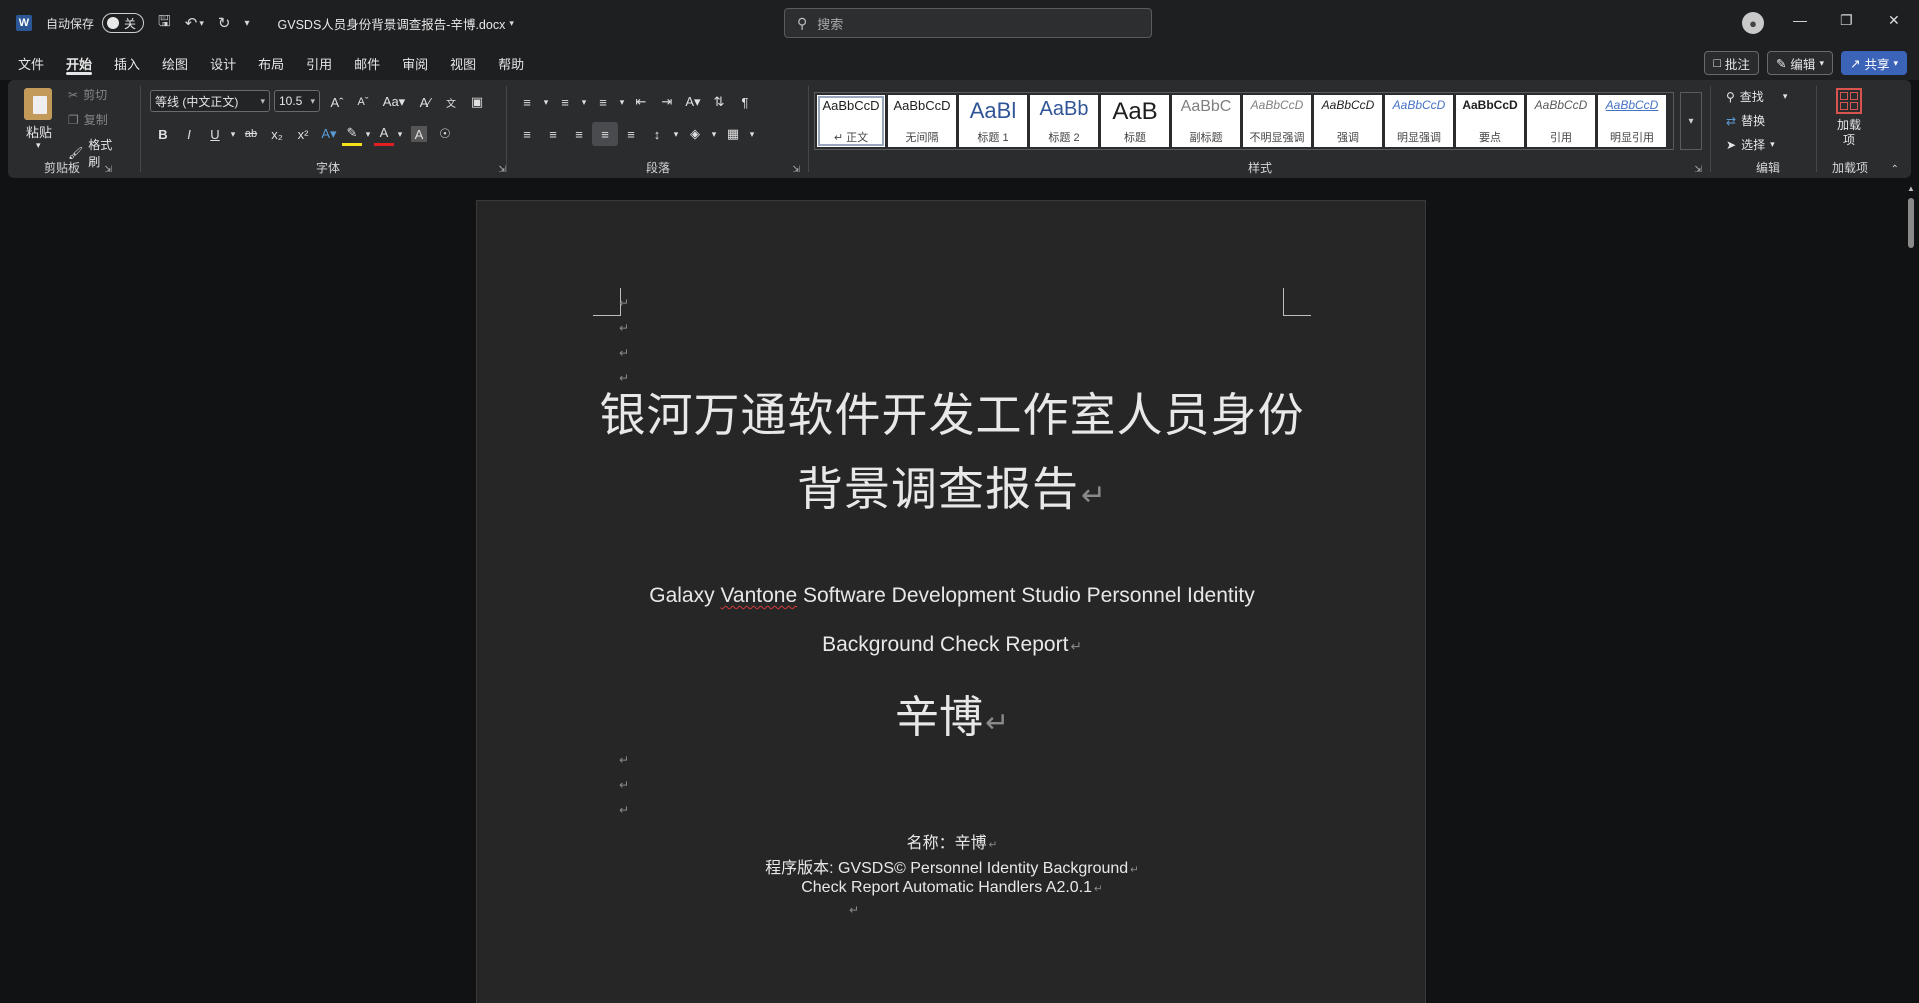 The image size is (1919, 1003). What do you see at coordinates (1895, 169) in the screenshot?
I see `collapse-ribbon-icon: ⌃` at bounding box center [1895, 169].